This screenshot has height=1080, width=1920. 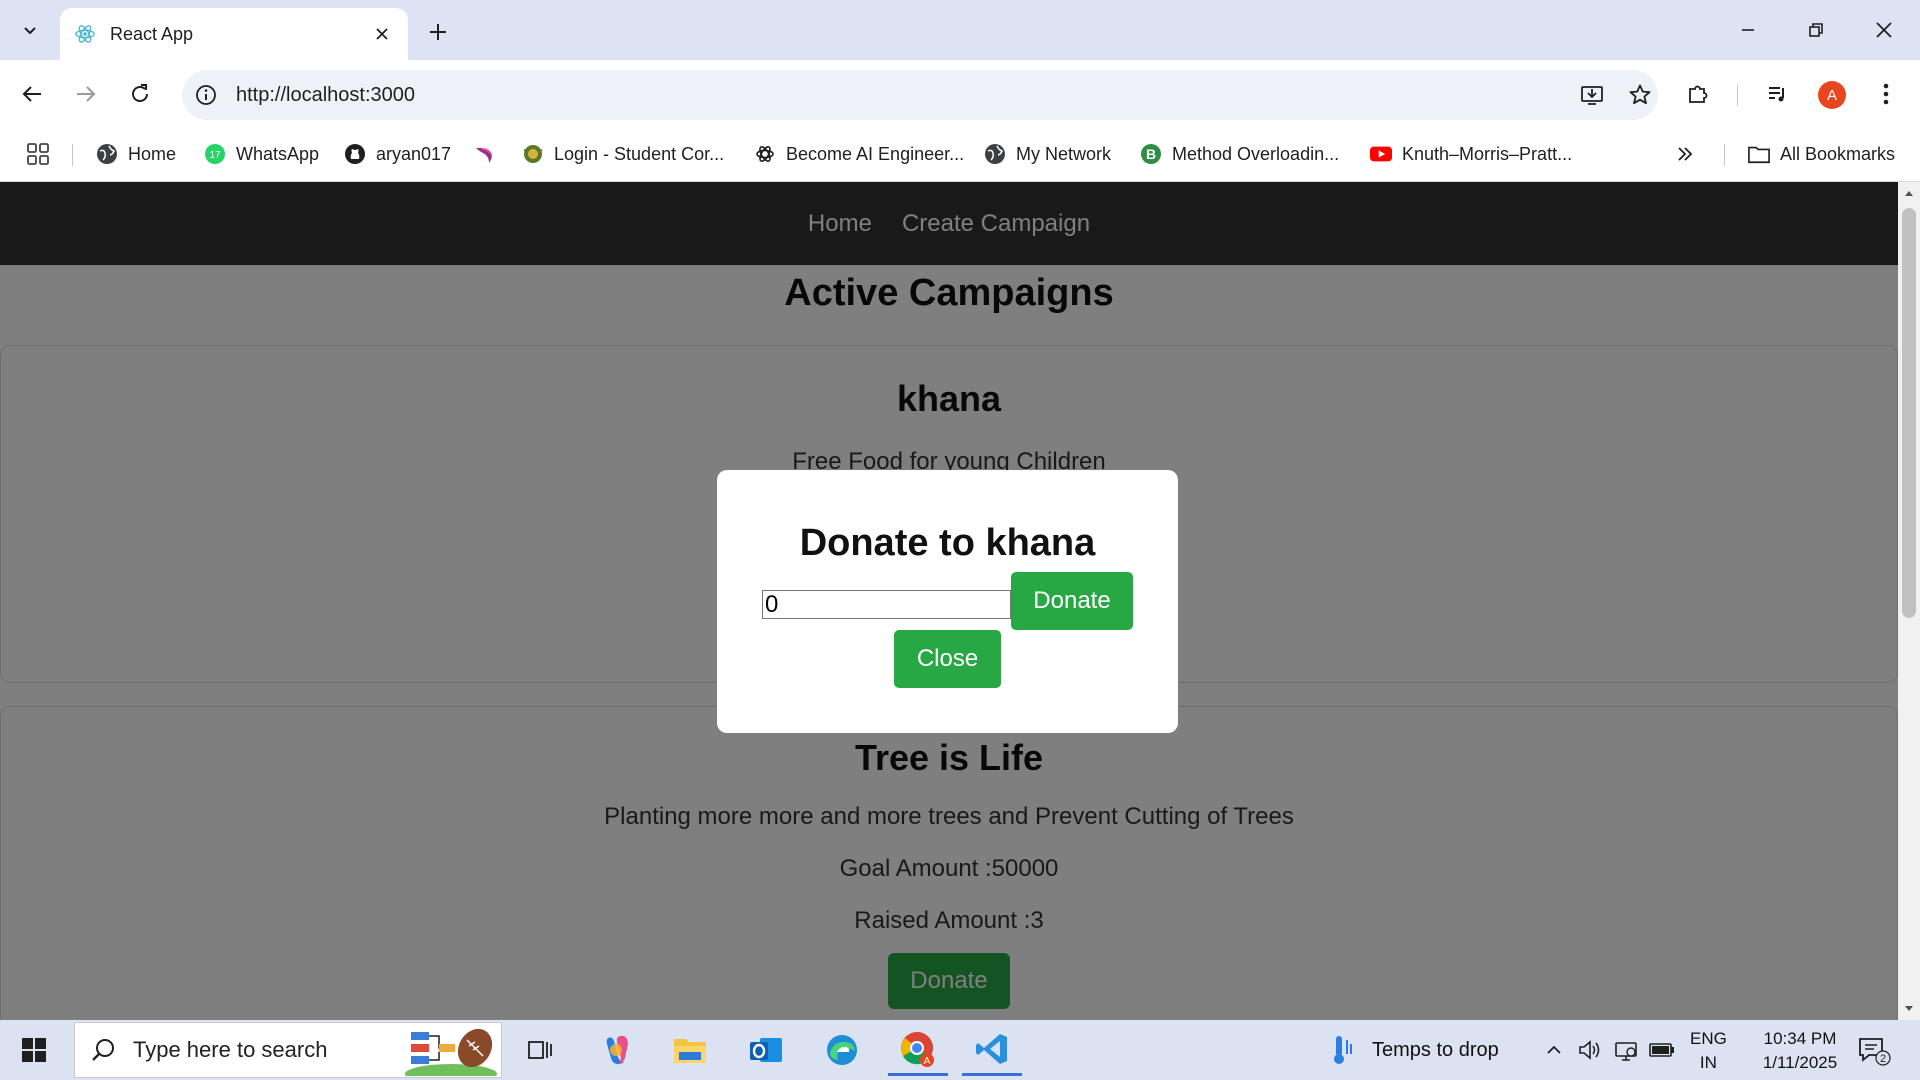 What do you see at coordinates (103, 1050) in the screenshot?
I see `search-icon` at bounding box center [103, 1050].